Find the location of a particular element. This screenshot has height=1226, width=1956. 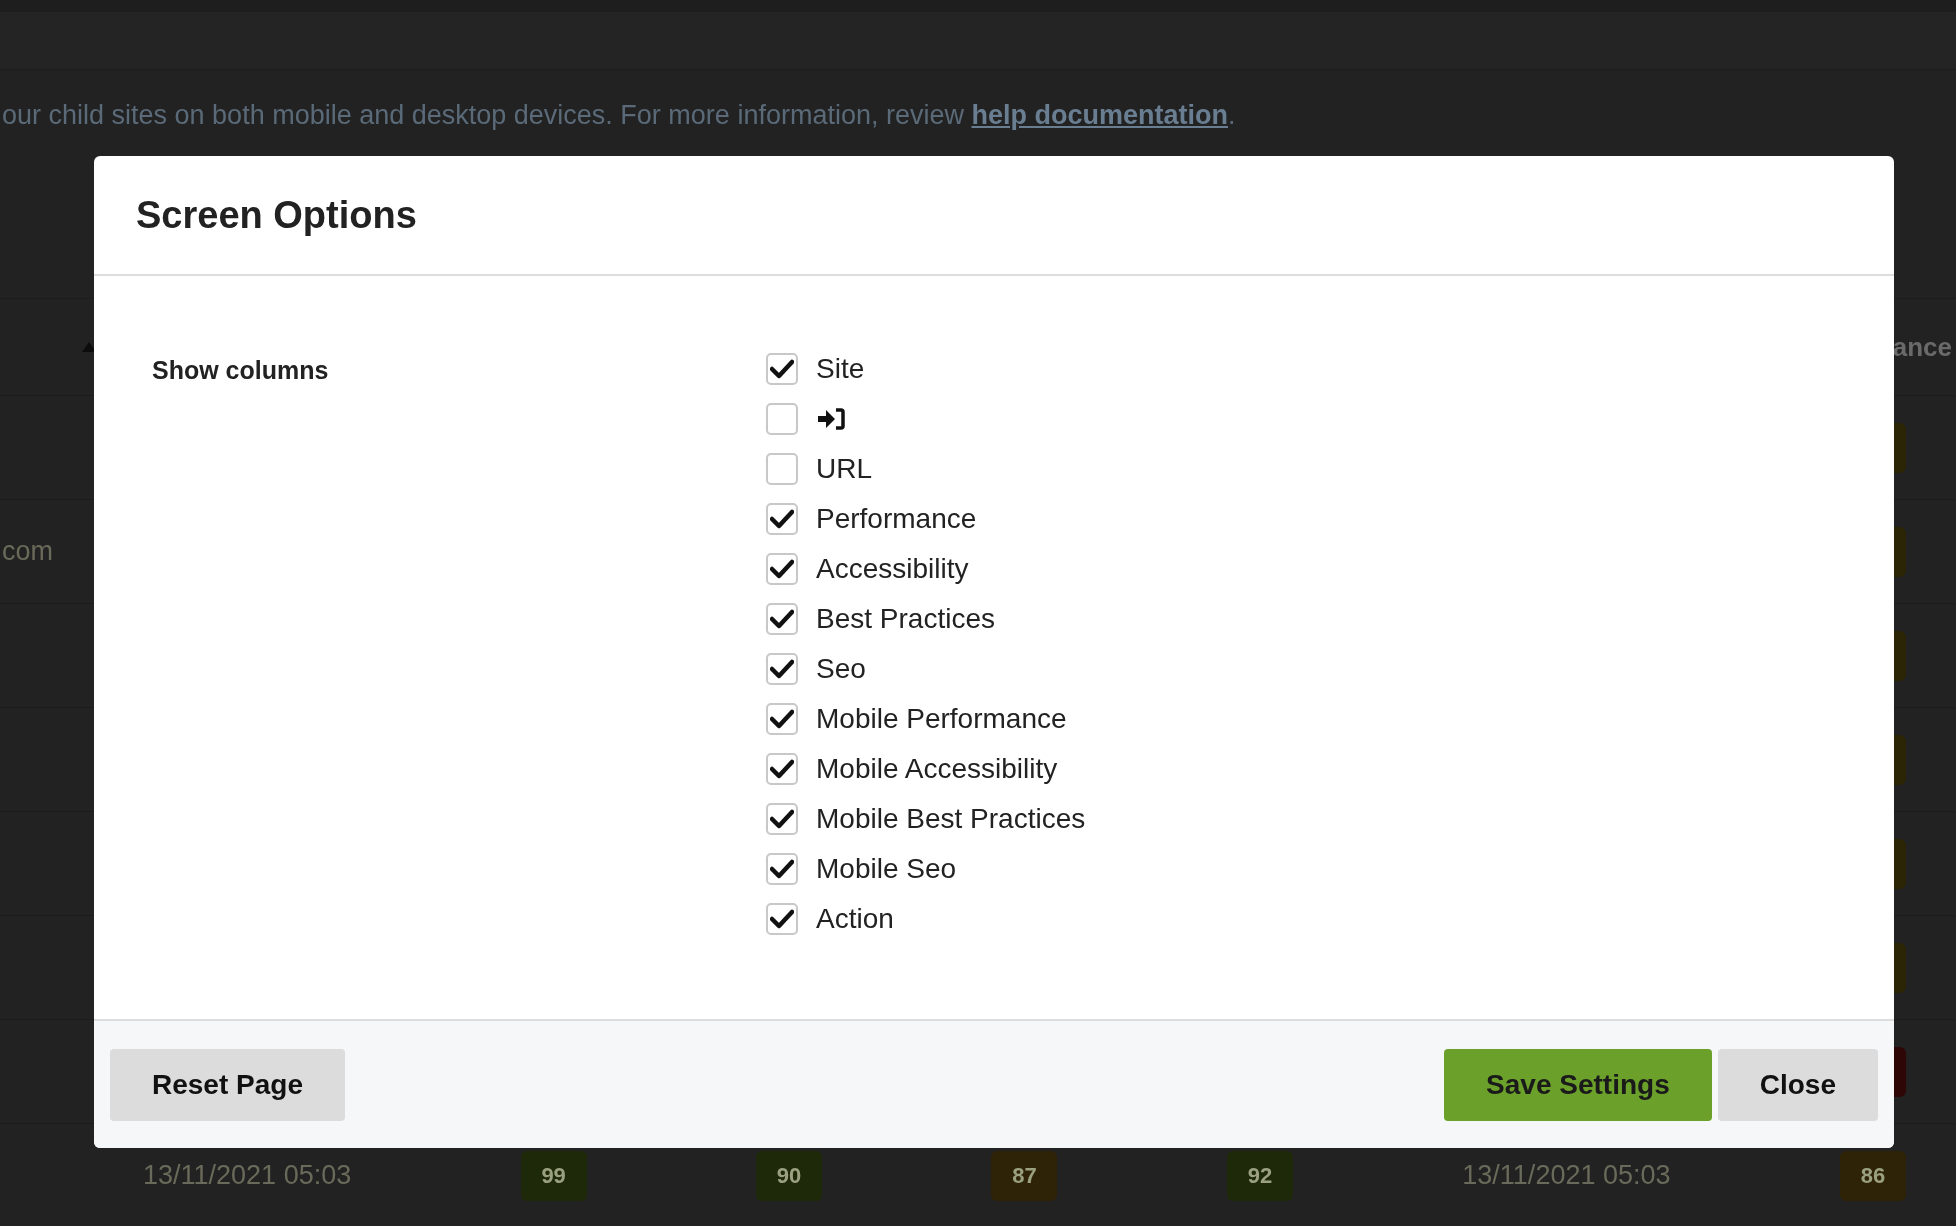

site-text: com is located at coordinates (27, 551).